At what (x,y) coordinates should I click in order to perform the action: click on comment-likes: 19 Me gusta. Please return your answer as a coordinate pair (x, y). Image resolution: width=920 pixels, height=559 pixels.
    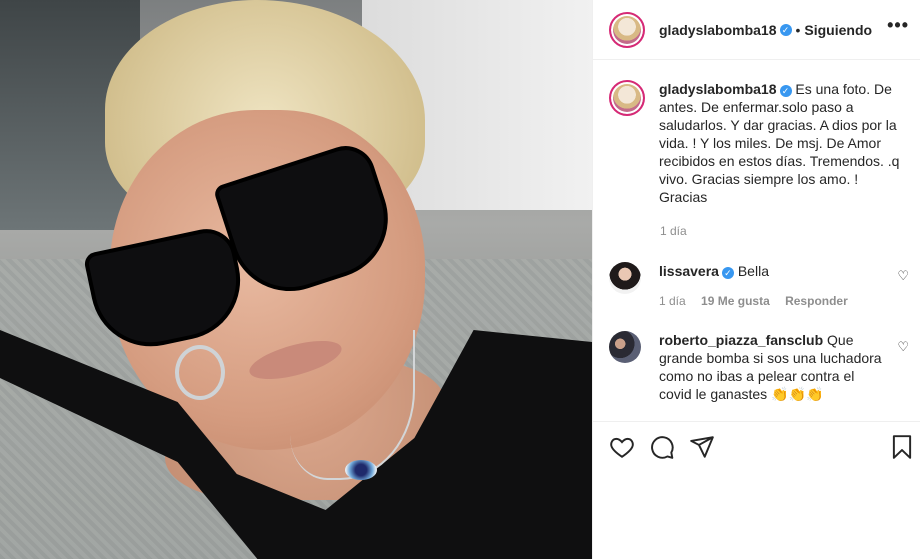
    Looking at the image, I should click on (735, 301).